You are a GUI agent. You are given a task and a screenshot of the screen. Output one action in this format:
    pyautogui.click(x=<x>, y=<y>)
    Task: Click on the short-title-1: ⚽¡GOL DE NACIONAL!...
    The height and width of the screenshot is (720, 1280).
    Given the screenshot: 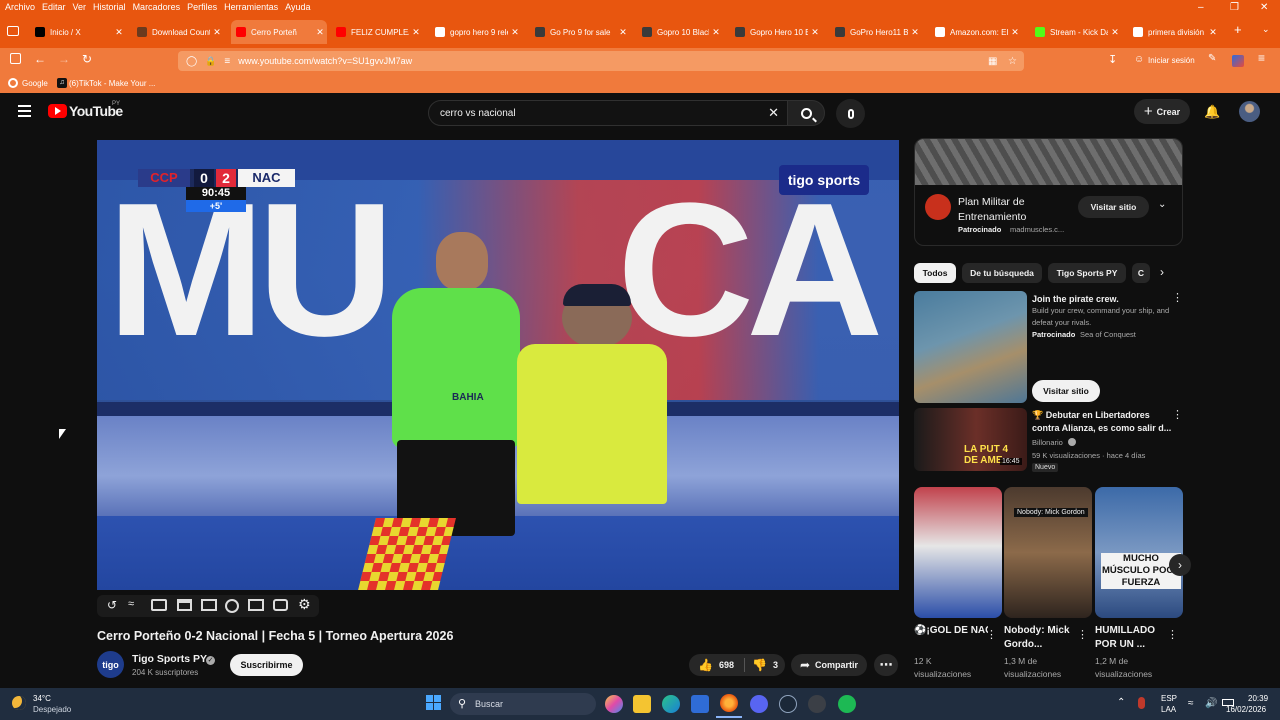 What is the action you would take?
    pyautogui.click(x=951, y=631)
    